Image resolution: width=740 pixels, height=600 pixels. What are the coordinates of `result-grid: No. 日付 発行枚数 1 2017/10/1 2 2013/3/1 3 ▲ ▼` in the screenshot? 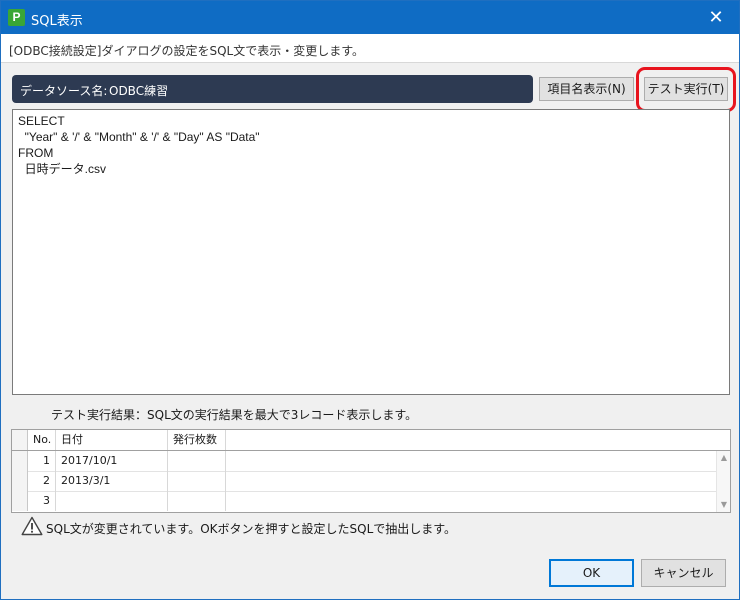 It's located at (371, 471).